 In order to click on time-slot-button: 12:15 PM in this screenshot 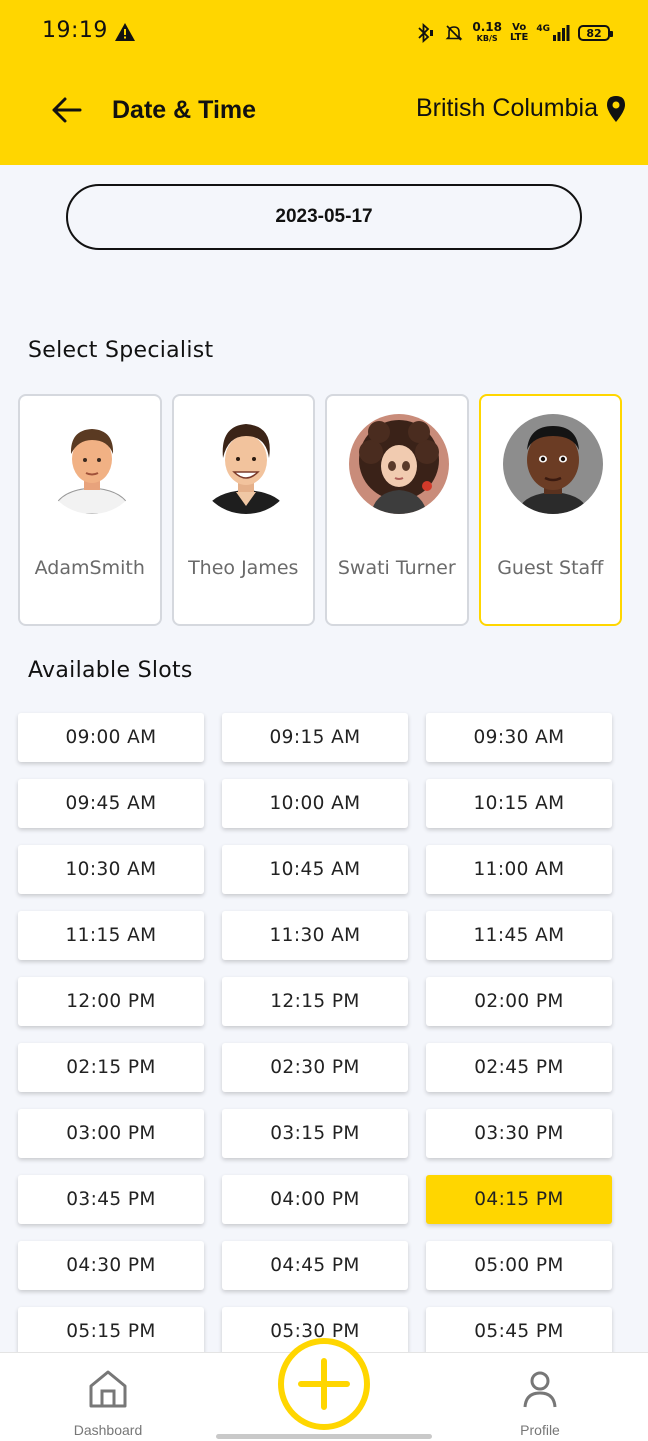, I will do `click(315, 1001)`.